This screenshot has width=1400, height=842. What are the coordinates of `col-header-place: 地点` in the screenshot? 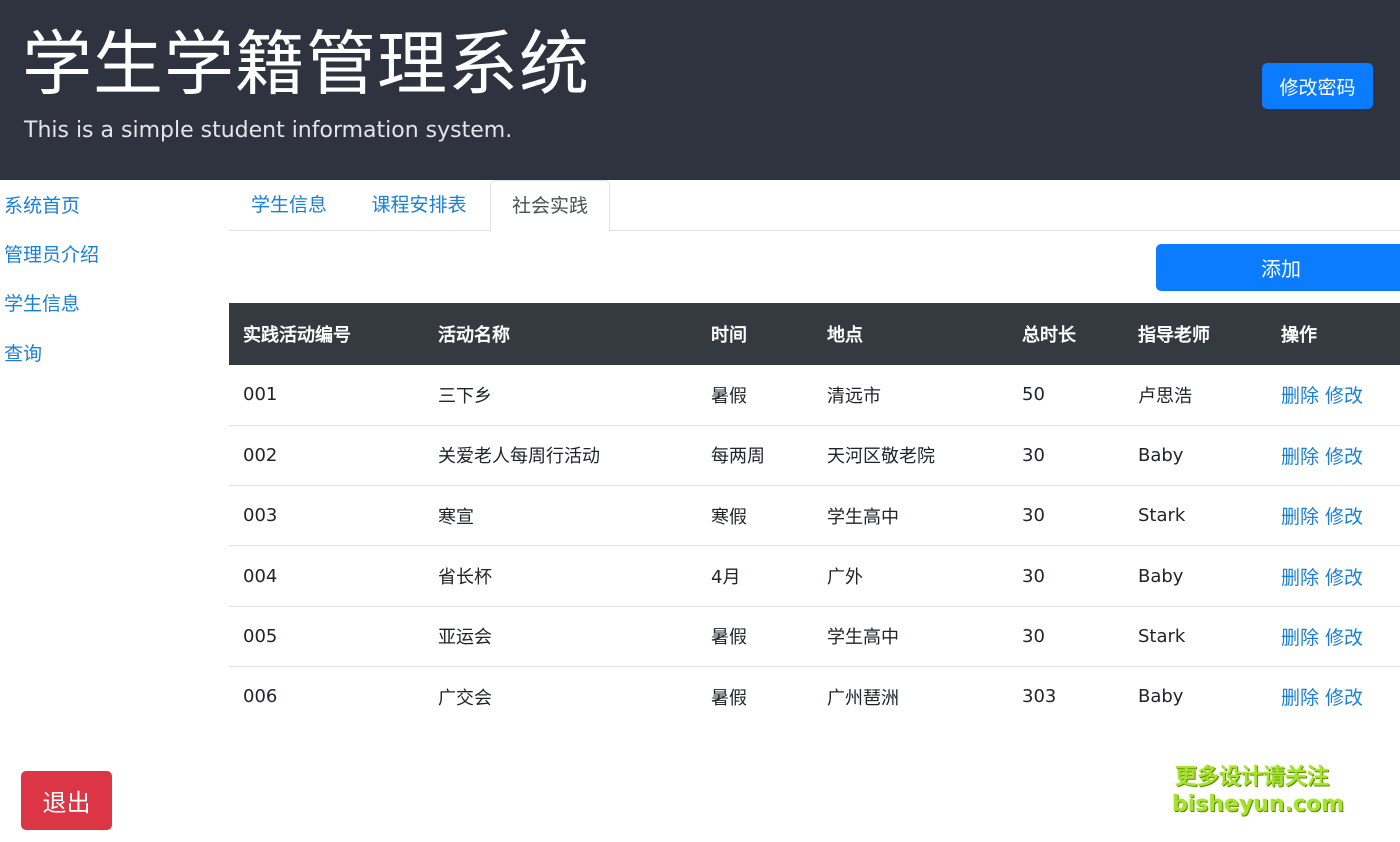 It's located at (845, 335).